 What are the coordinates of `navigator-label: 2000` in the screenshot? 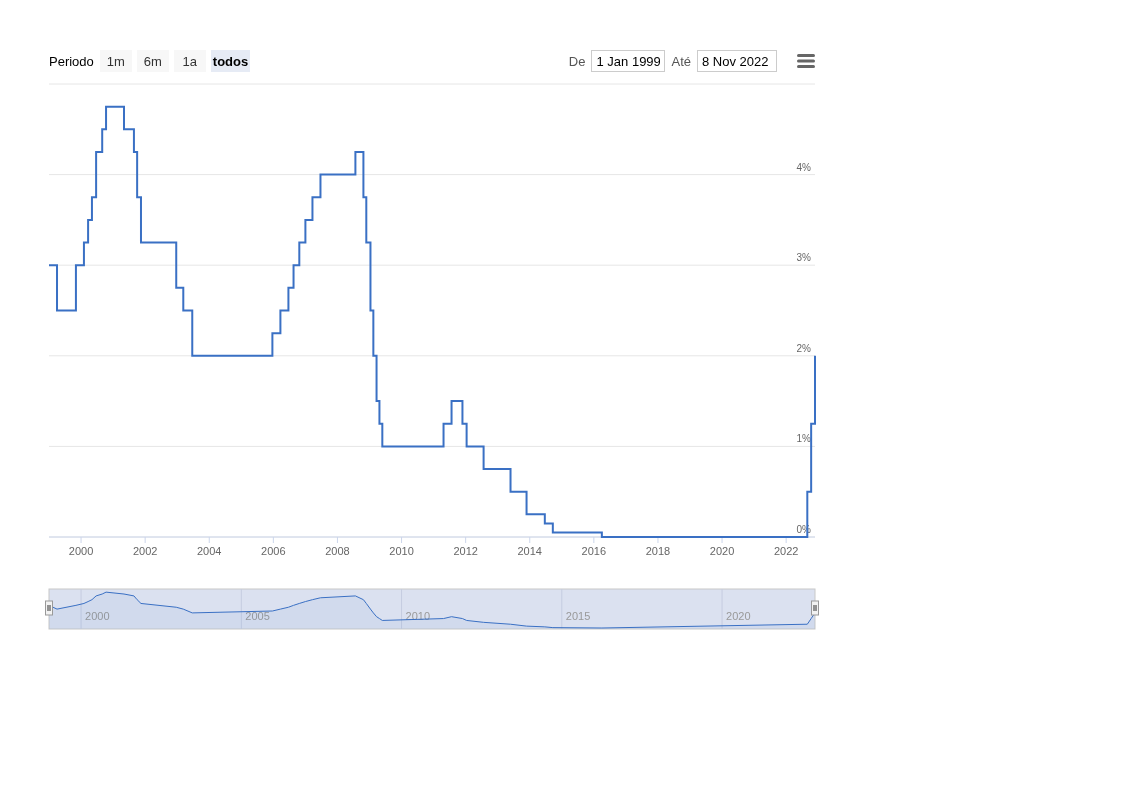 It's located at (97, 616).